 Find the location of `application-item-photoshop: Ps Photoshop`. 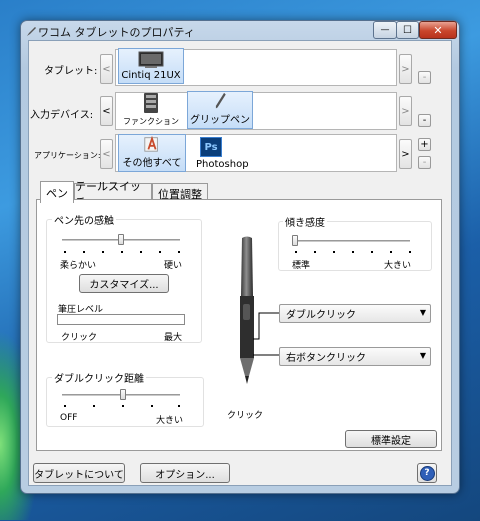

application-item-photoshop: Ps Photoshop is located at coordinates (223, 153).